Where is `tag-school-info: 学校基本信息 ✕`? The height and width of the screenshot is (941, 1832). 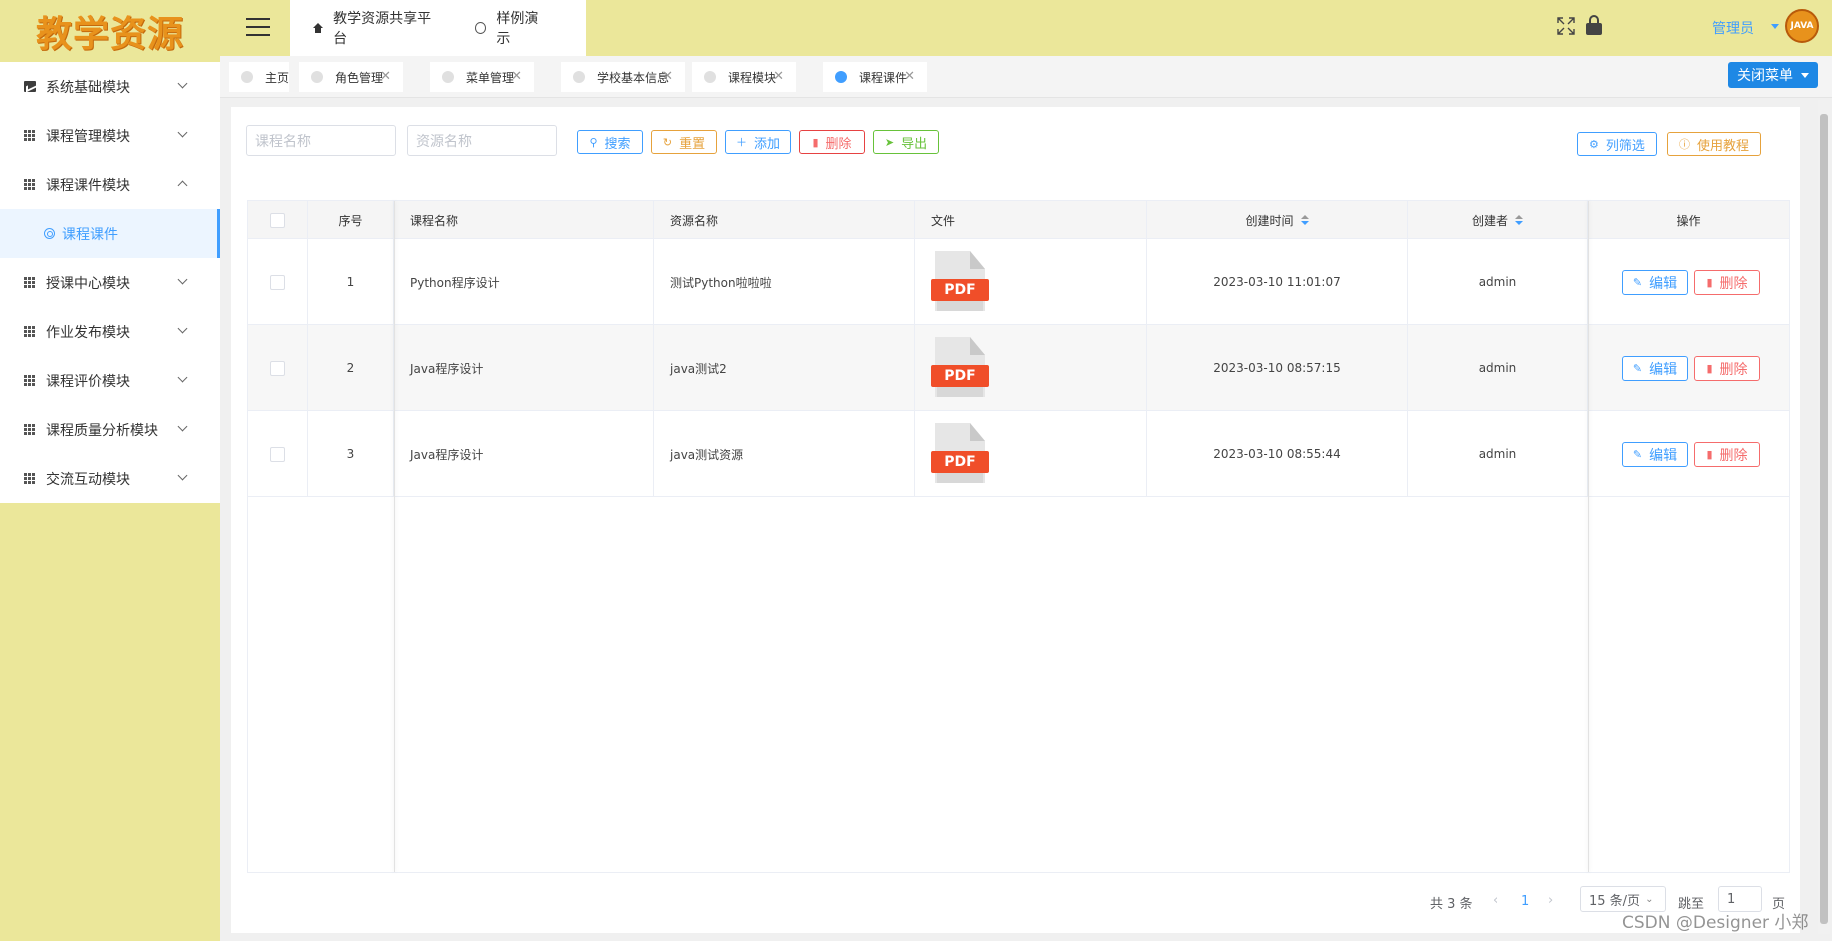 tag-school-info: 学校基本信息 ✕ is located at coordinates (623, 77).